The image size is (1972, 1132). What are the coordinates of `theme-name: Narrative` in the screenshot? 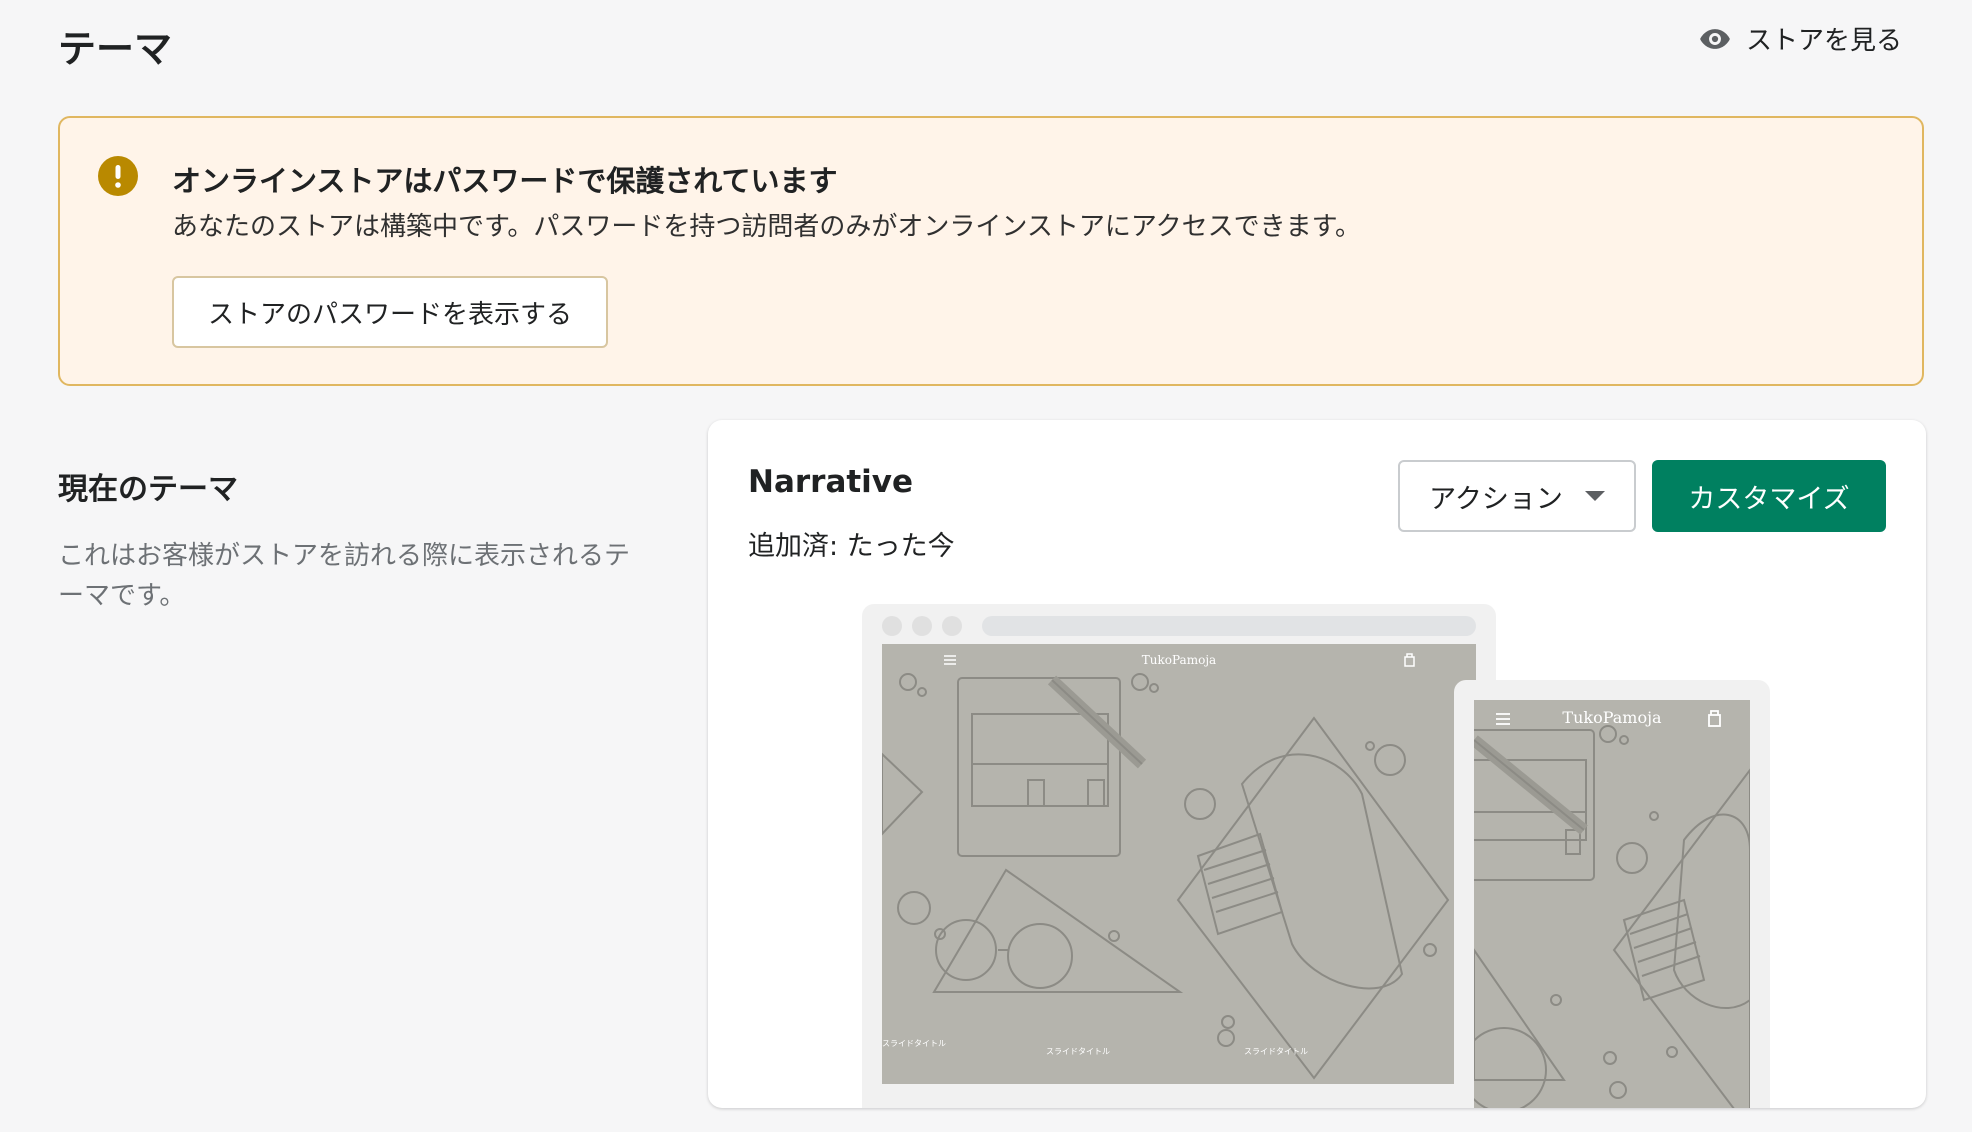 It's located at (831, 482).